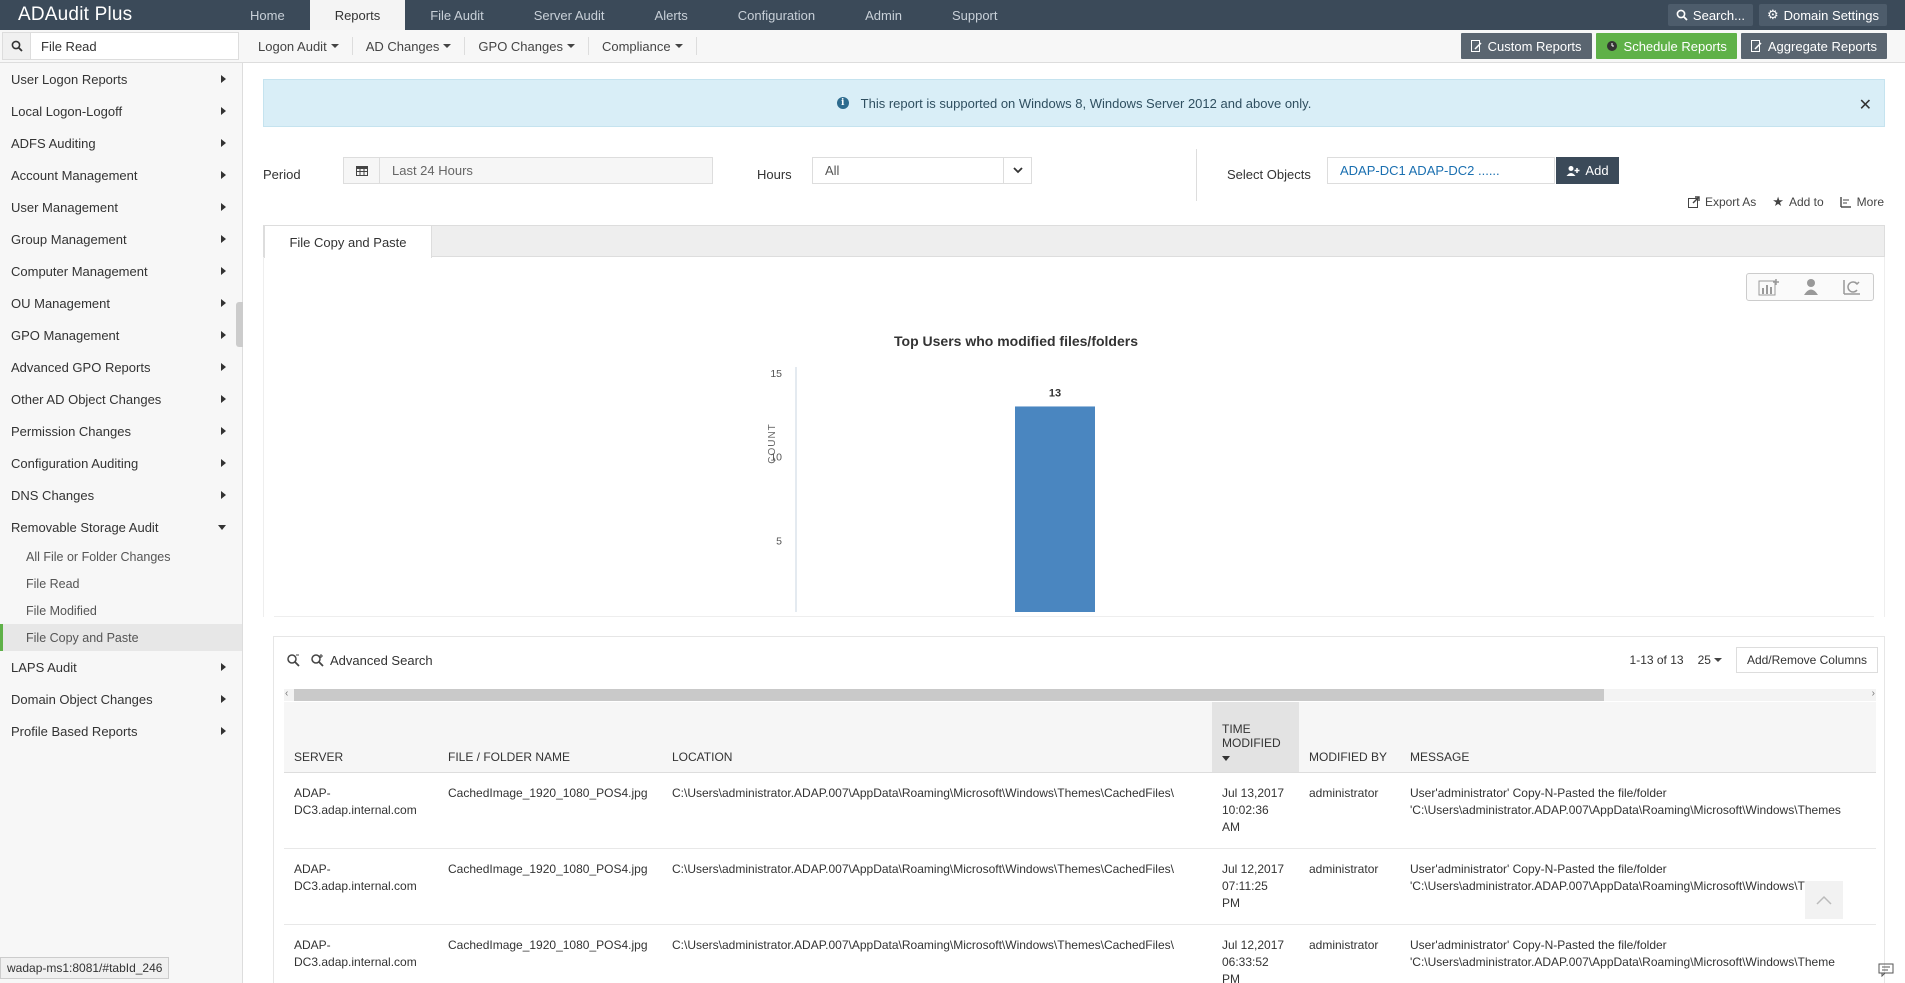 This screenshot has width=1905, height=983. I want to click on refresh-chart-icon, so click(1852, 287).